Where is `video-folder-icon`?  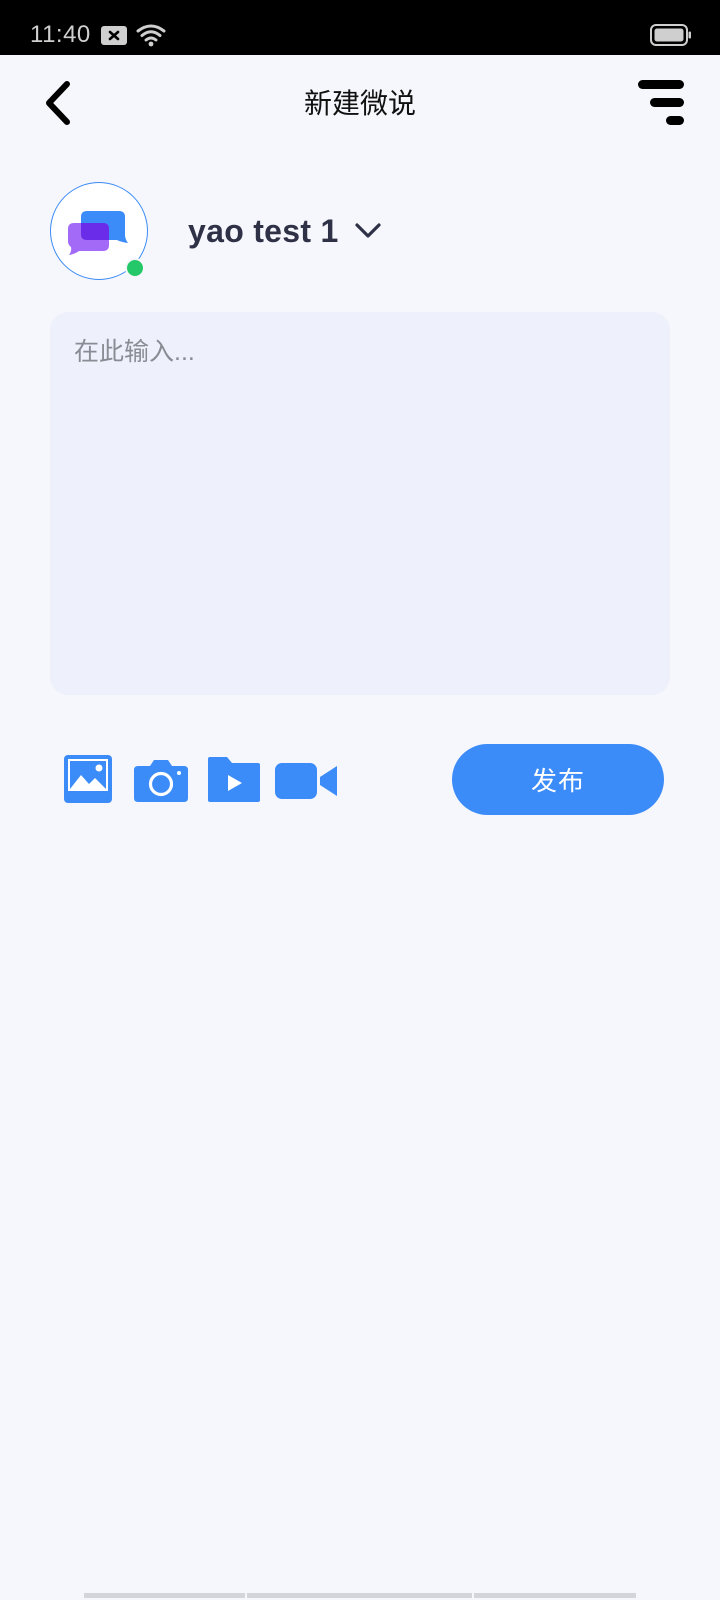 video-folder-icon is located at coordinates (234, 779).